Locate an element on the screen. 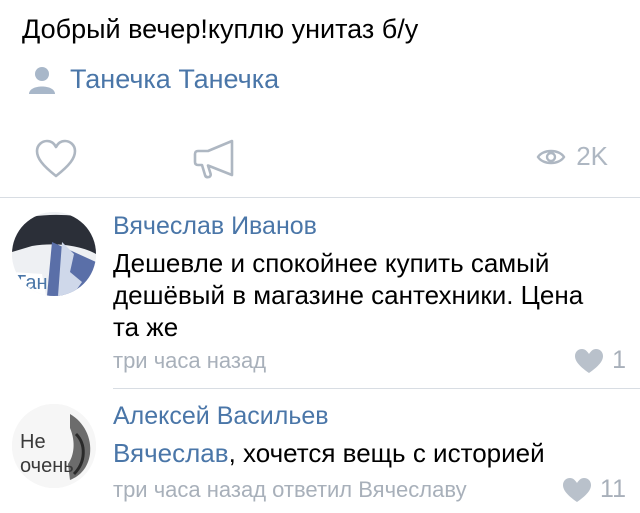 Image resolution: width=640 pixels, height=513 pixels. comment-time: три часа назад ответил Вячеславу is located at coordinates (290, 489).